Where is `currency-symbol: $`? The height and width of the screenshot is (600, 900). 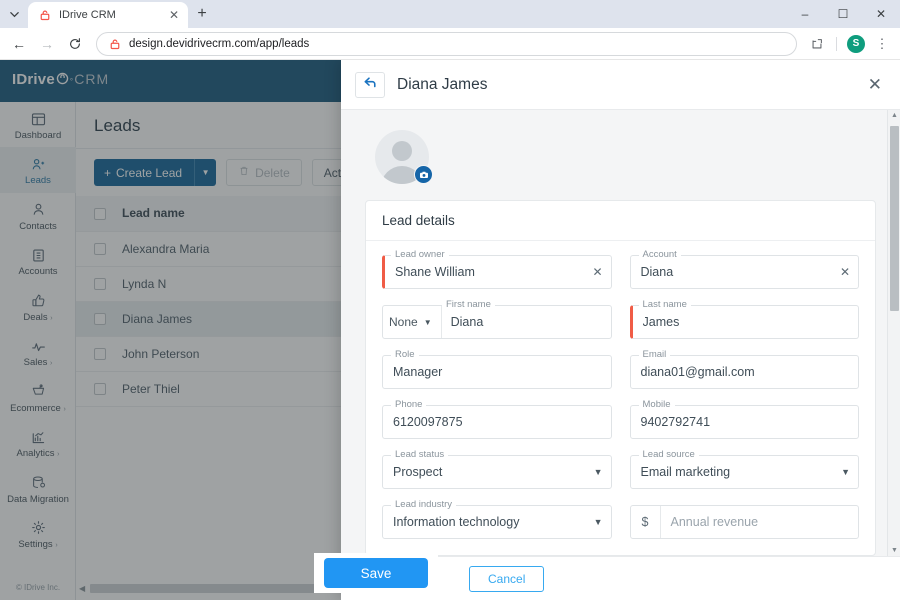
currency-symbol: $ is located at coordinates (646, 522).